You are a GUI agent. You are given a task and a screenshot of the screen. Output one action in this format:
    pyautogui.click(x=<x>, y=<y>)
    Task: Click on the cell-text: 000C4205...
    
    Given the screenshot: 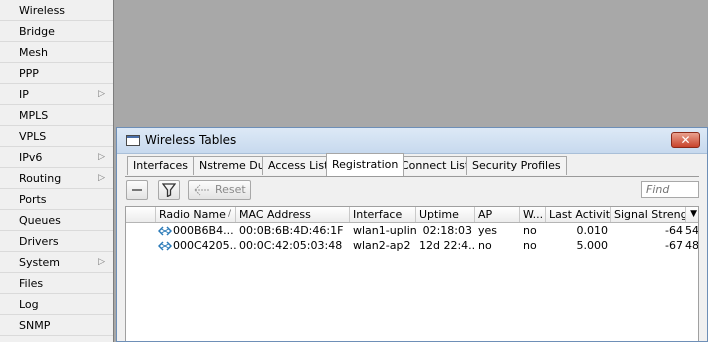 What is the action you would take?
    pyautogui.click(x=204, y=245)
    